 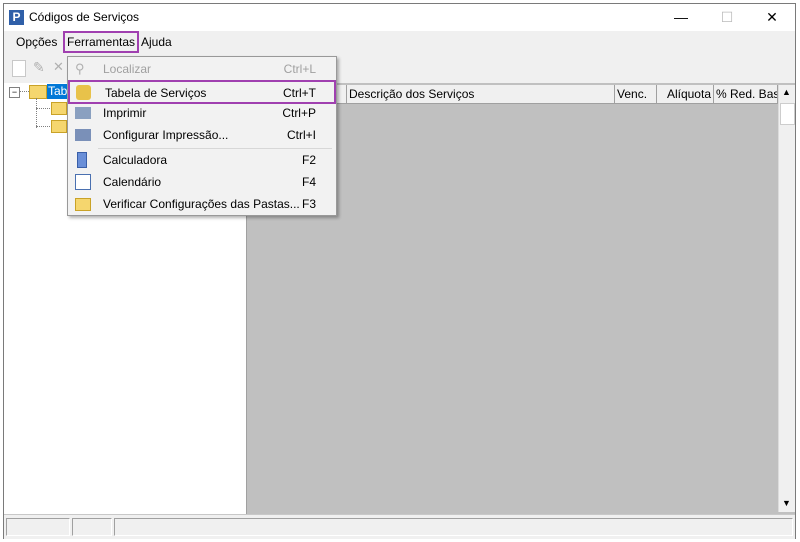 I want to click on printer-icon, so click(x=83, y=113).